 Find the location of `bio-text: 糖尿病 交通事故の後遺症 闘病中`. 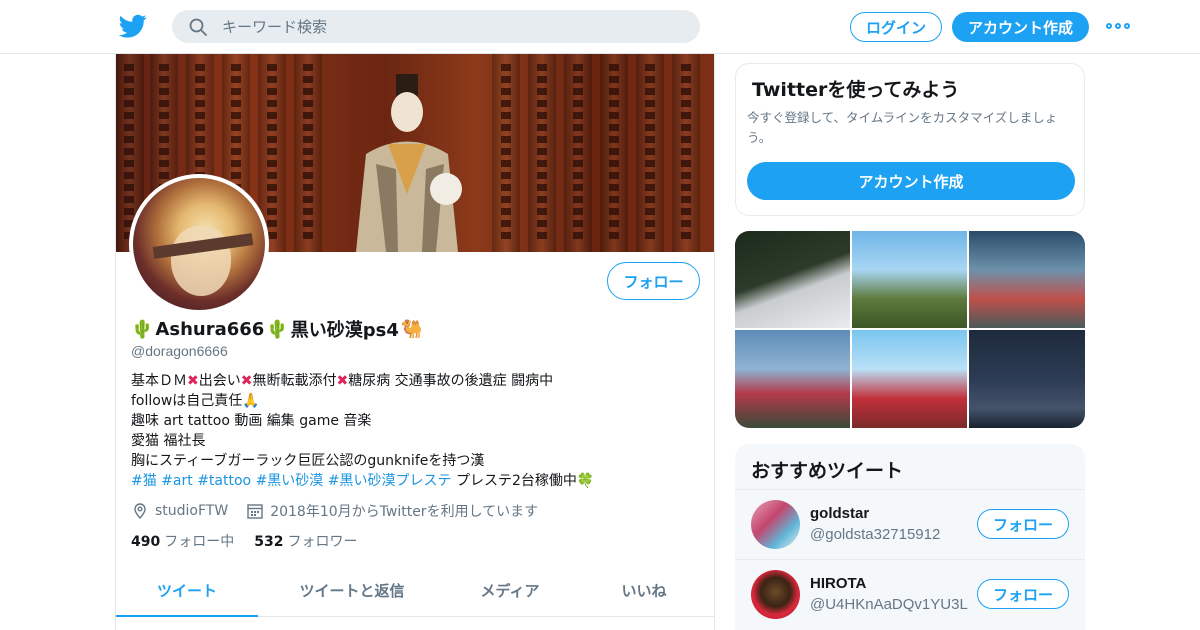

bio-text: 糖尿病 交通事故の後遺症 闘病中 is located at coordinates (451, 381).